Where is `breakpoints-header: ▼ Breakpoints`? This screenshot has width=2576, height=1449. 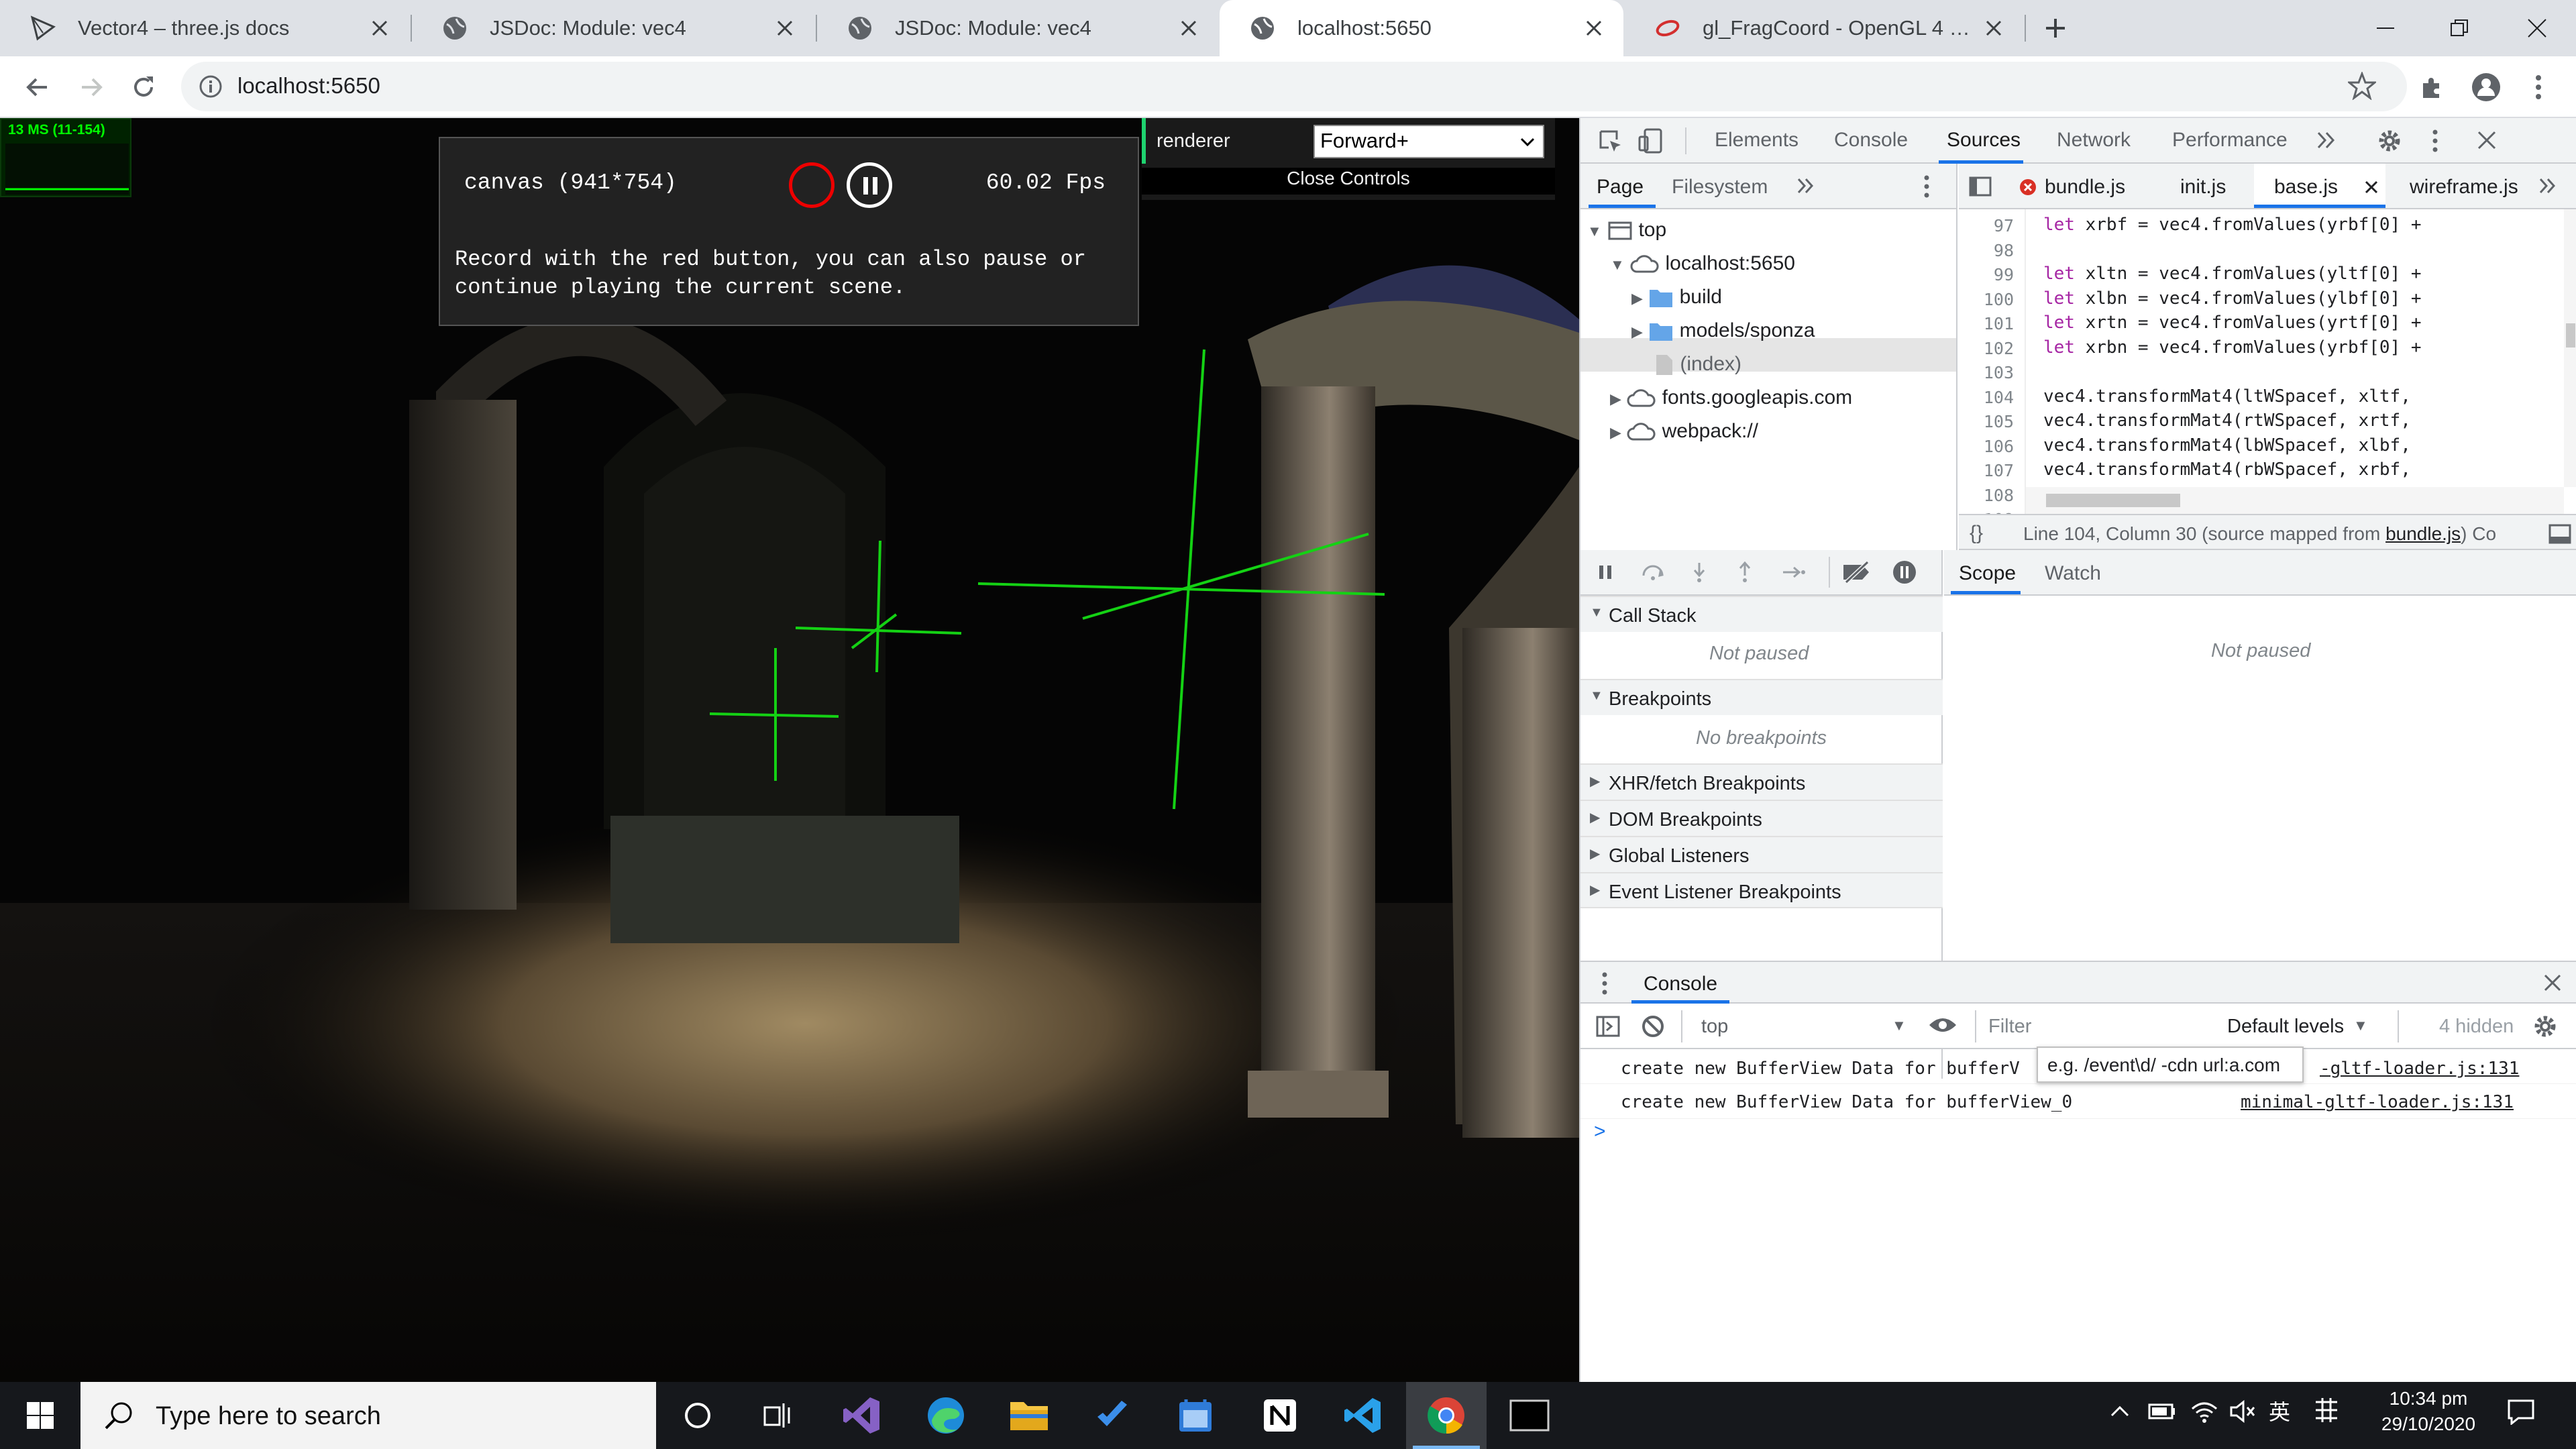 breakpoints-header: ▼ Breakpoints is located at coordinates (1761, 697).